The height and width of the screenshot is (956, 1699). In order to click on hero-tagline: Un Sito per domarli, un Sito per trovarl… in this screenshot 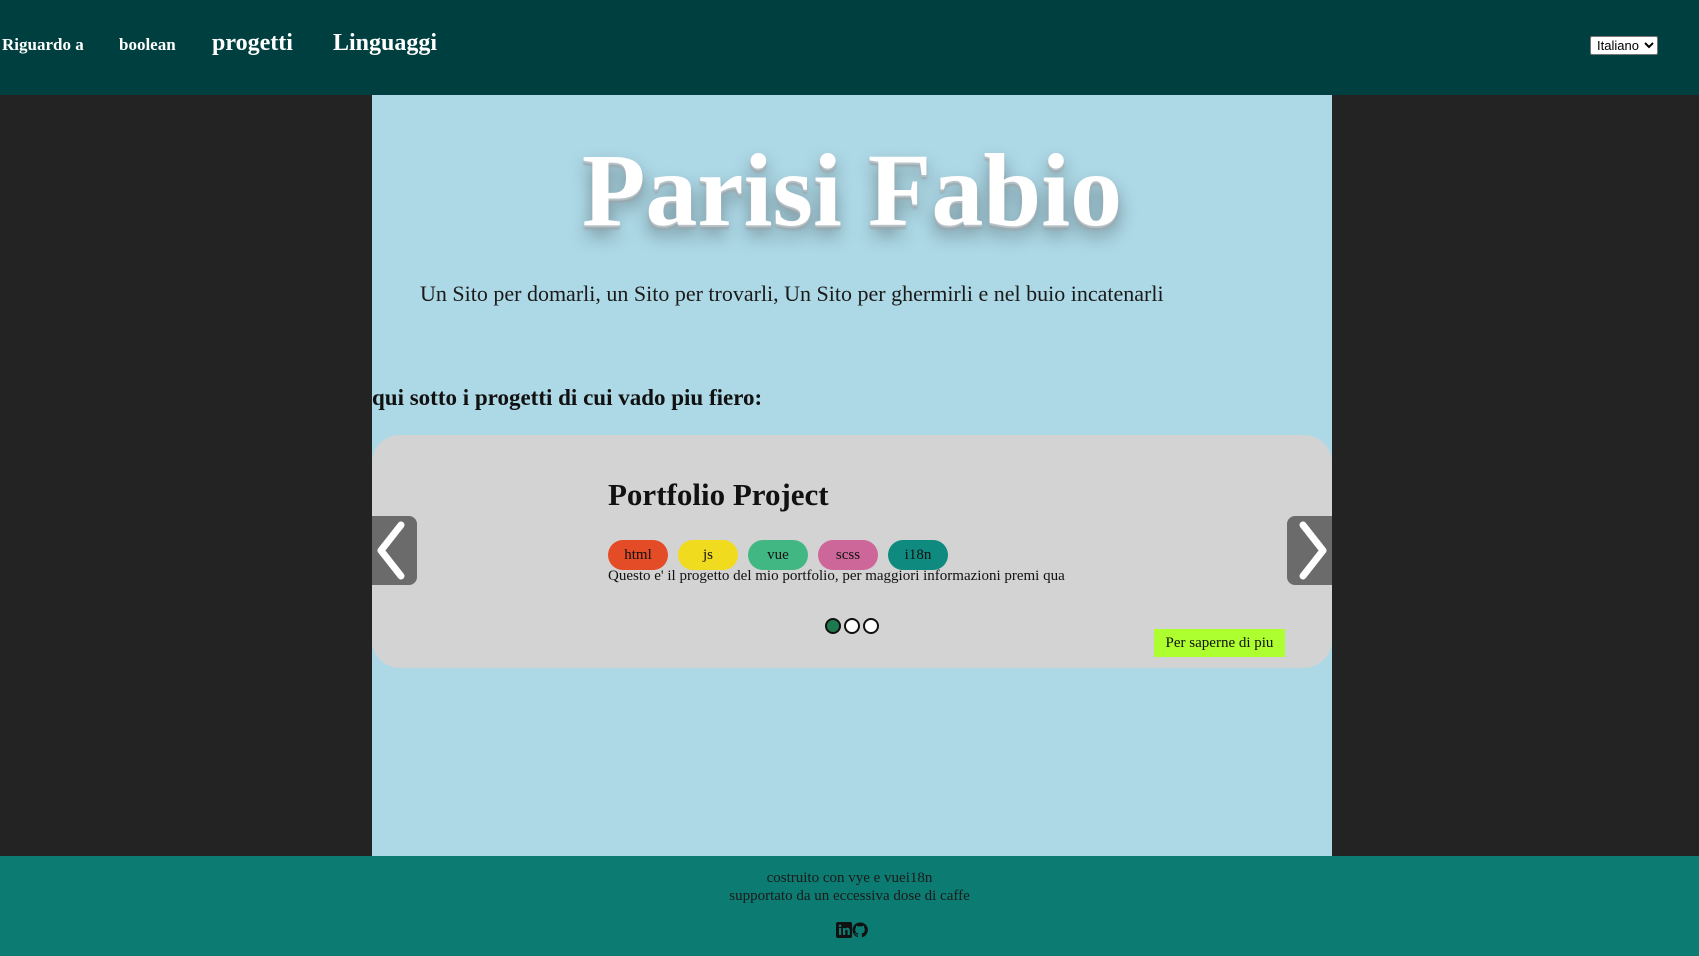, I will do `click(792, 293)`.